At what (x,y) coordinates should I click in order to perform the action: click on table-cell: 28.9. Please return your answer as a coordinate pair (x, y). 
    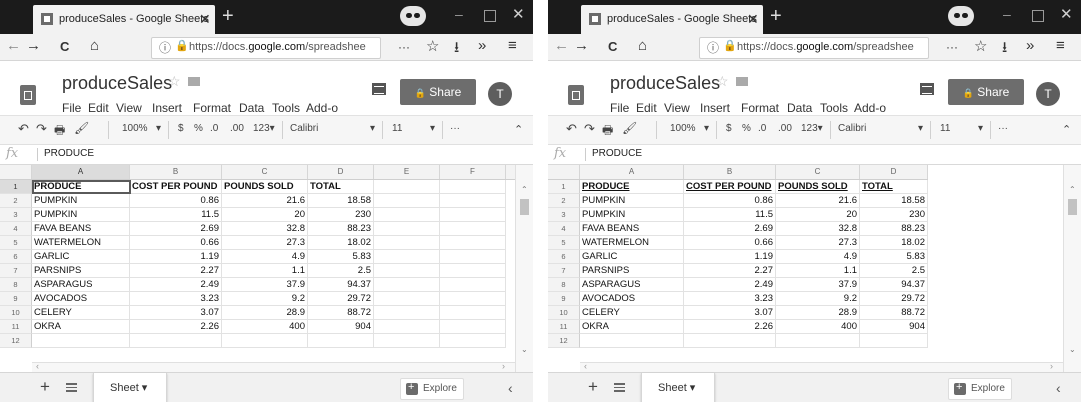
    Looking at the image, I should click on (265, 313).